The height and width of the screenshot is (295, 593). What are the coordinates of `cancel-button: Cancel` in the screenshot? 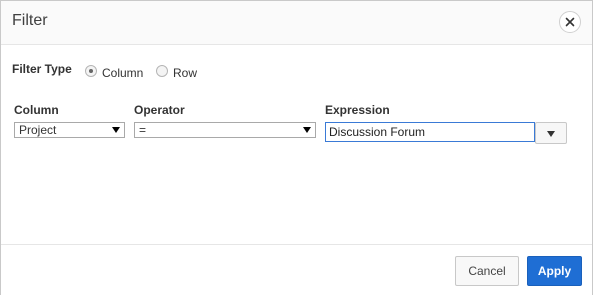 It's located at (487, 271).